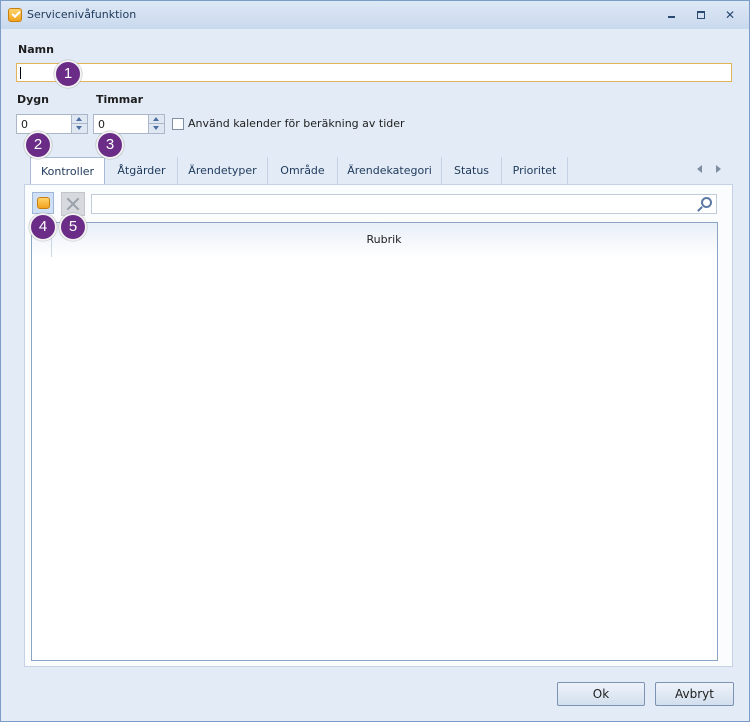  What do you see at coordinates (535, 170) in the screenshot?
I see `tab-prioritet: Prioritet` at bounding box center [535, 170].